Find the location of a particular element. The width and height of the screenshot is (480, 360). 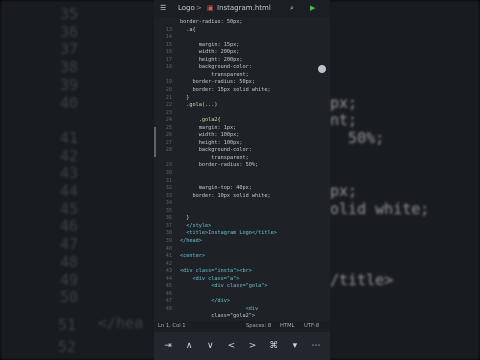

cursor-position: Ln 1, Col 1 is located at coordinates (172, 326).